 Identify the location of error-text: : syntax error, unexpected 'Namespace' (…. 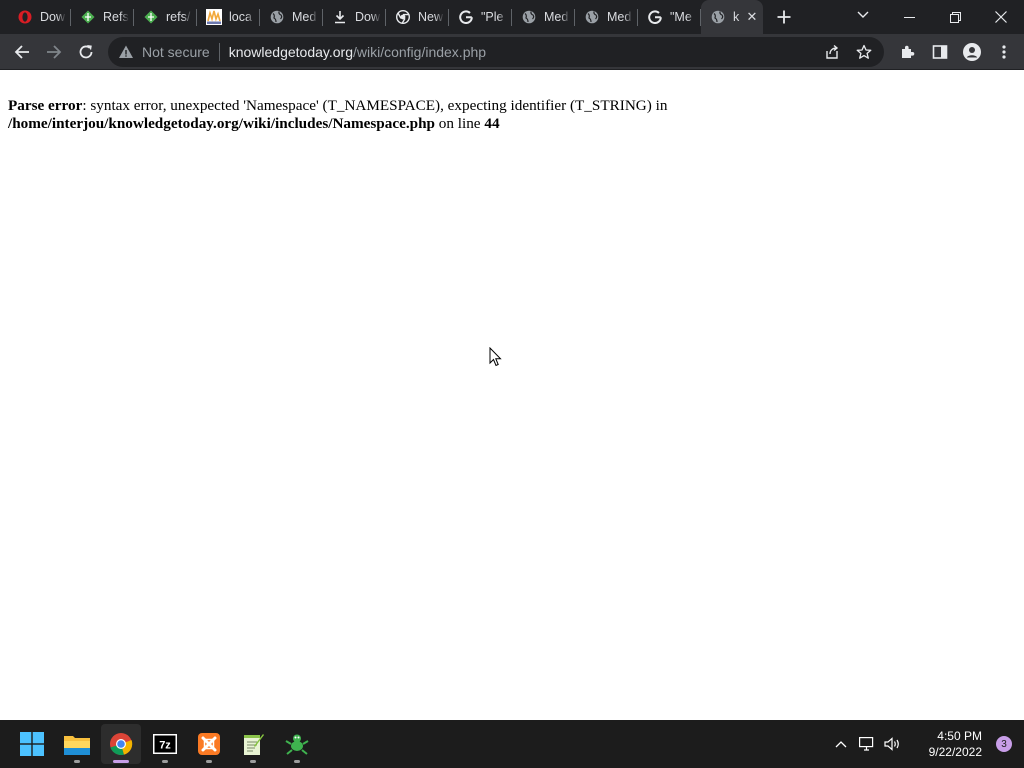
(375, 105).